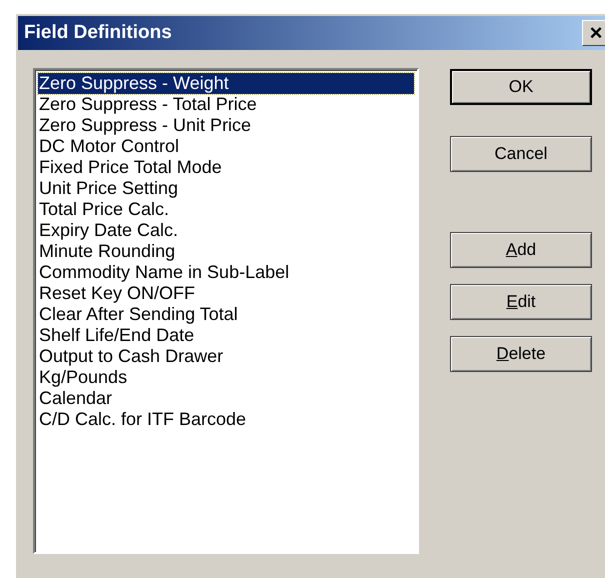  Describe the element at coordinates (226, 104) in the screenshot. I see `list-item: Zero Suppress - Total Price` at that location.